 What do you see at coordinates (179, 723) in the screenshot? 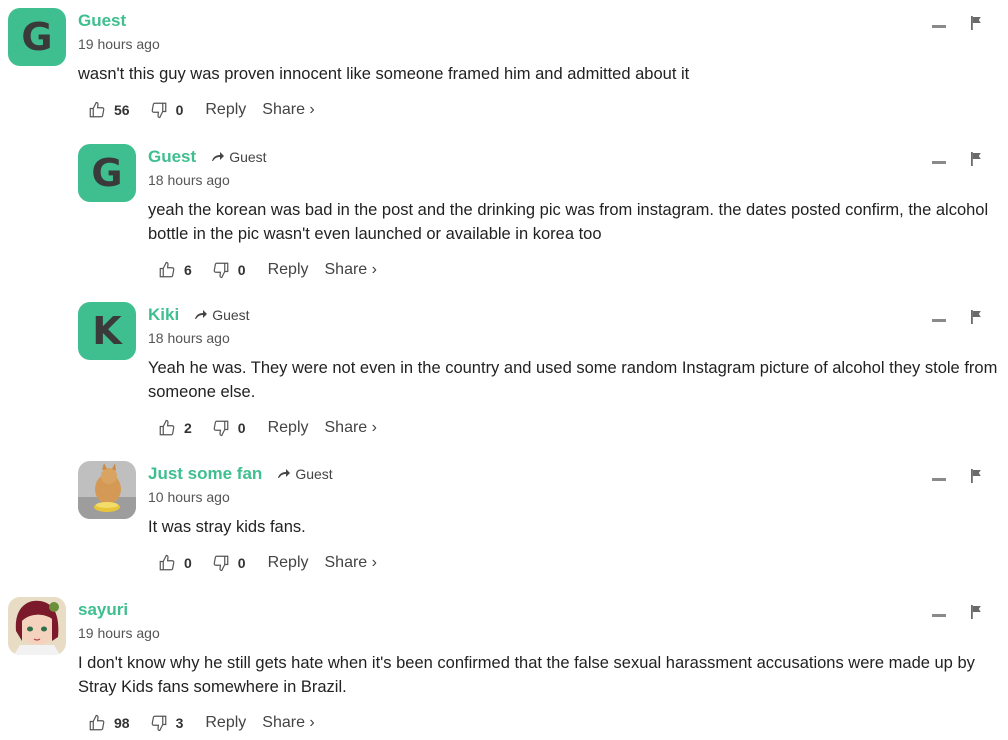
I see `dislike-count: 3` at bounding box center [179, 723].